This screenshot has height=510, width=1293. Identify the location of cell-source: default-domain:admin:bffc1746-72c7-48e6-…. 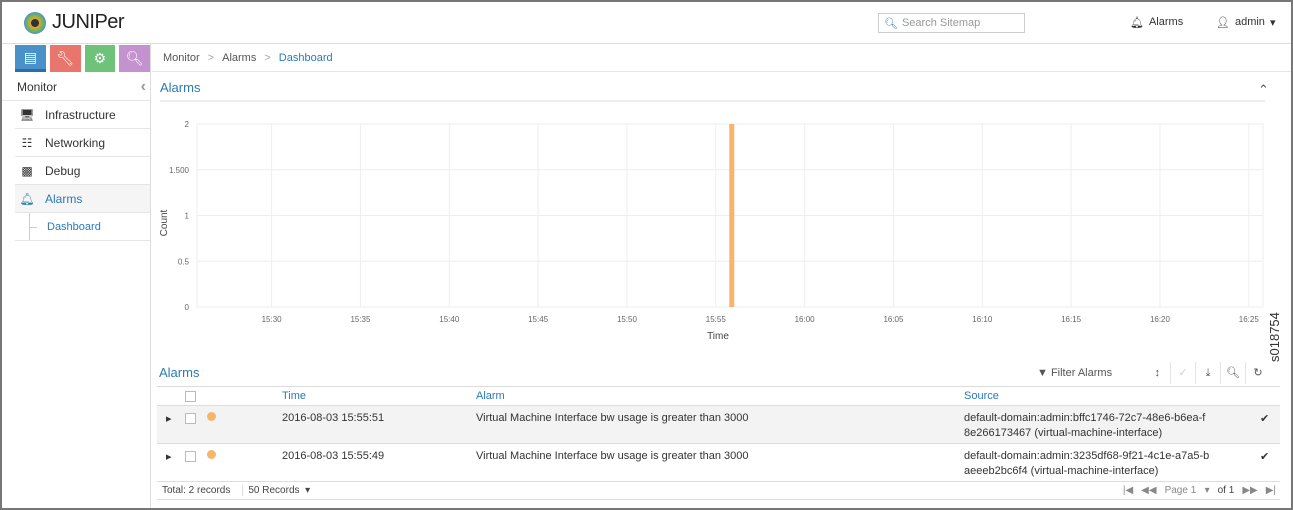
(1112, 424).